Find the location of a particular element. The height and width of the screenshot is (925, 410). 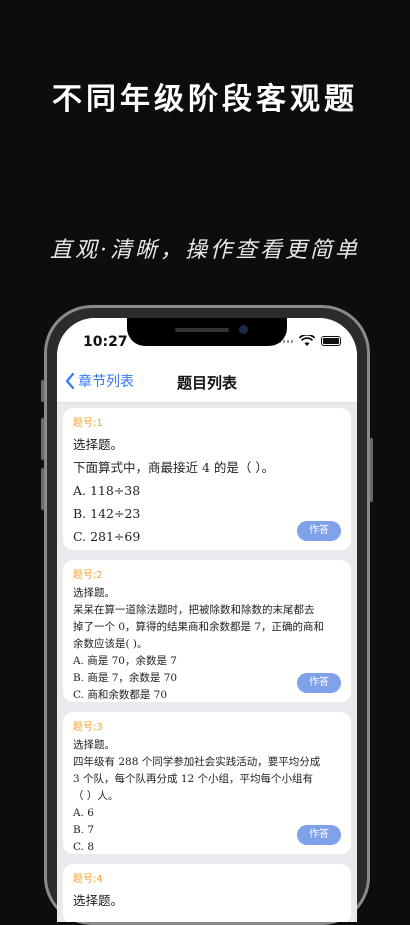

question-stem-line: 呆呆在算一道除法题时，把被除数和除数的末尾都去 is located at coordinates (194, 610).